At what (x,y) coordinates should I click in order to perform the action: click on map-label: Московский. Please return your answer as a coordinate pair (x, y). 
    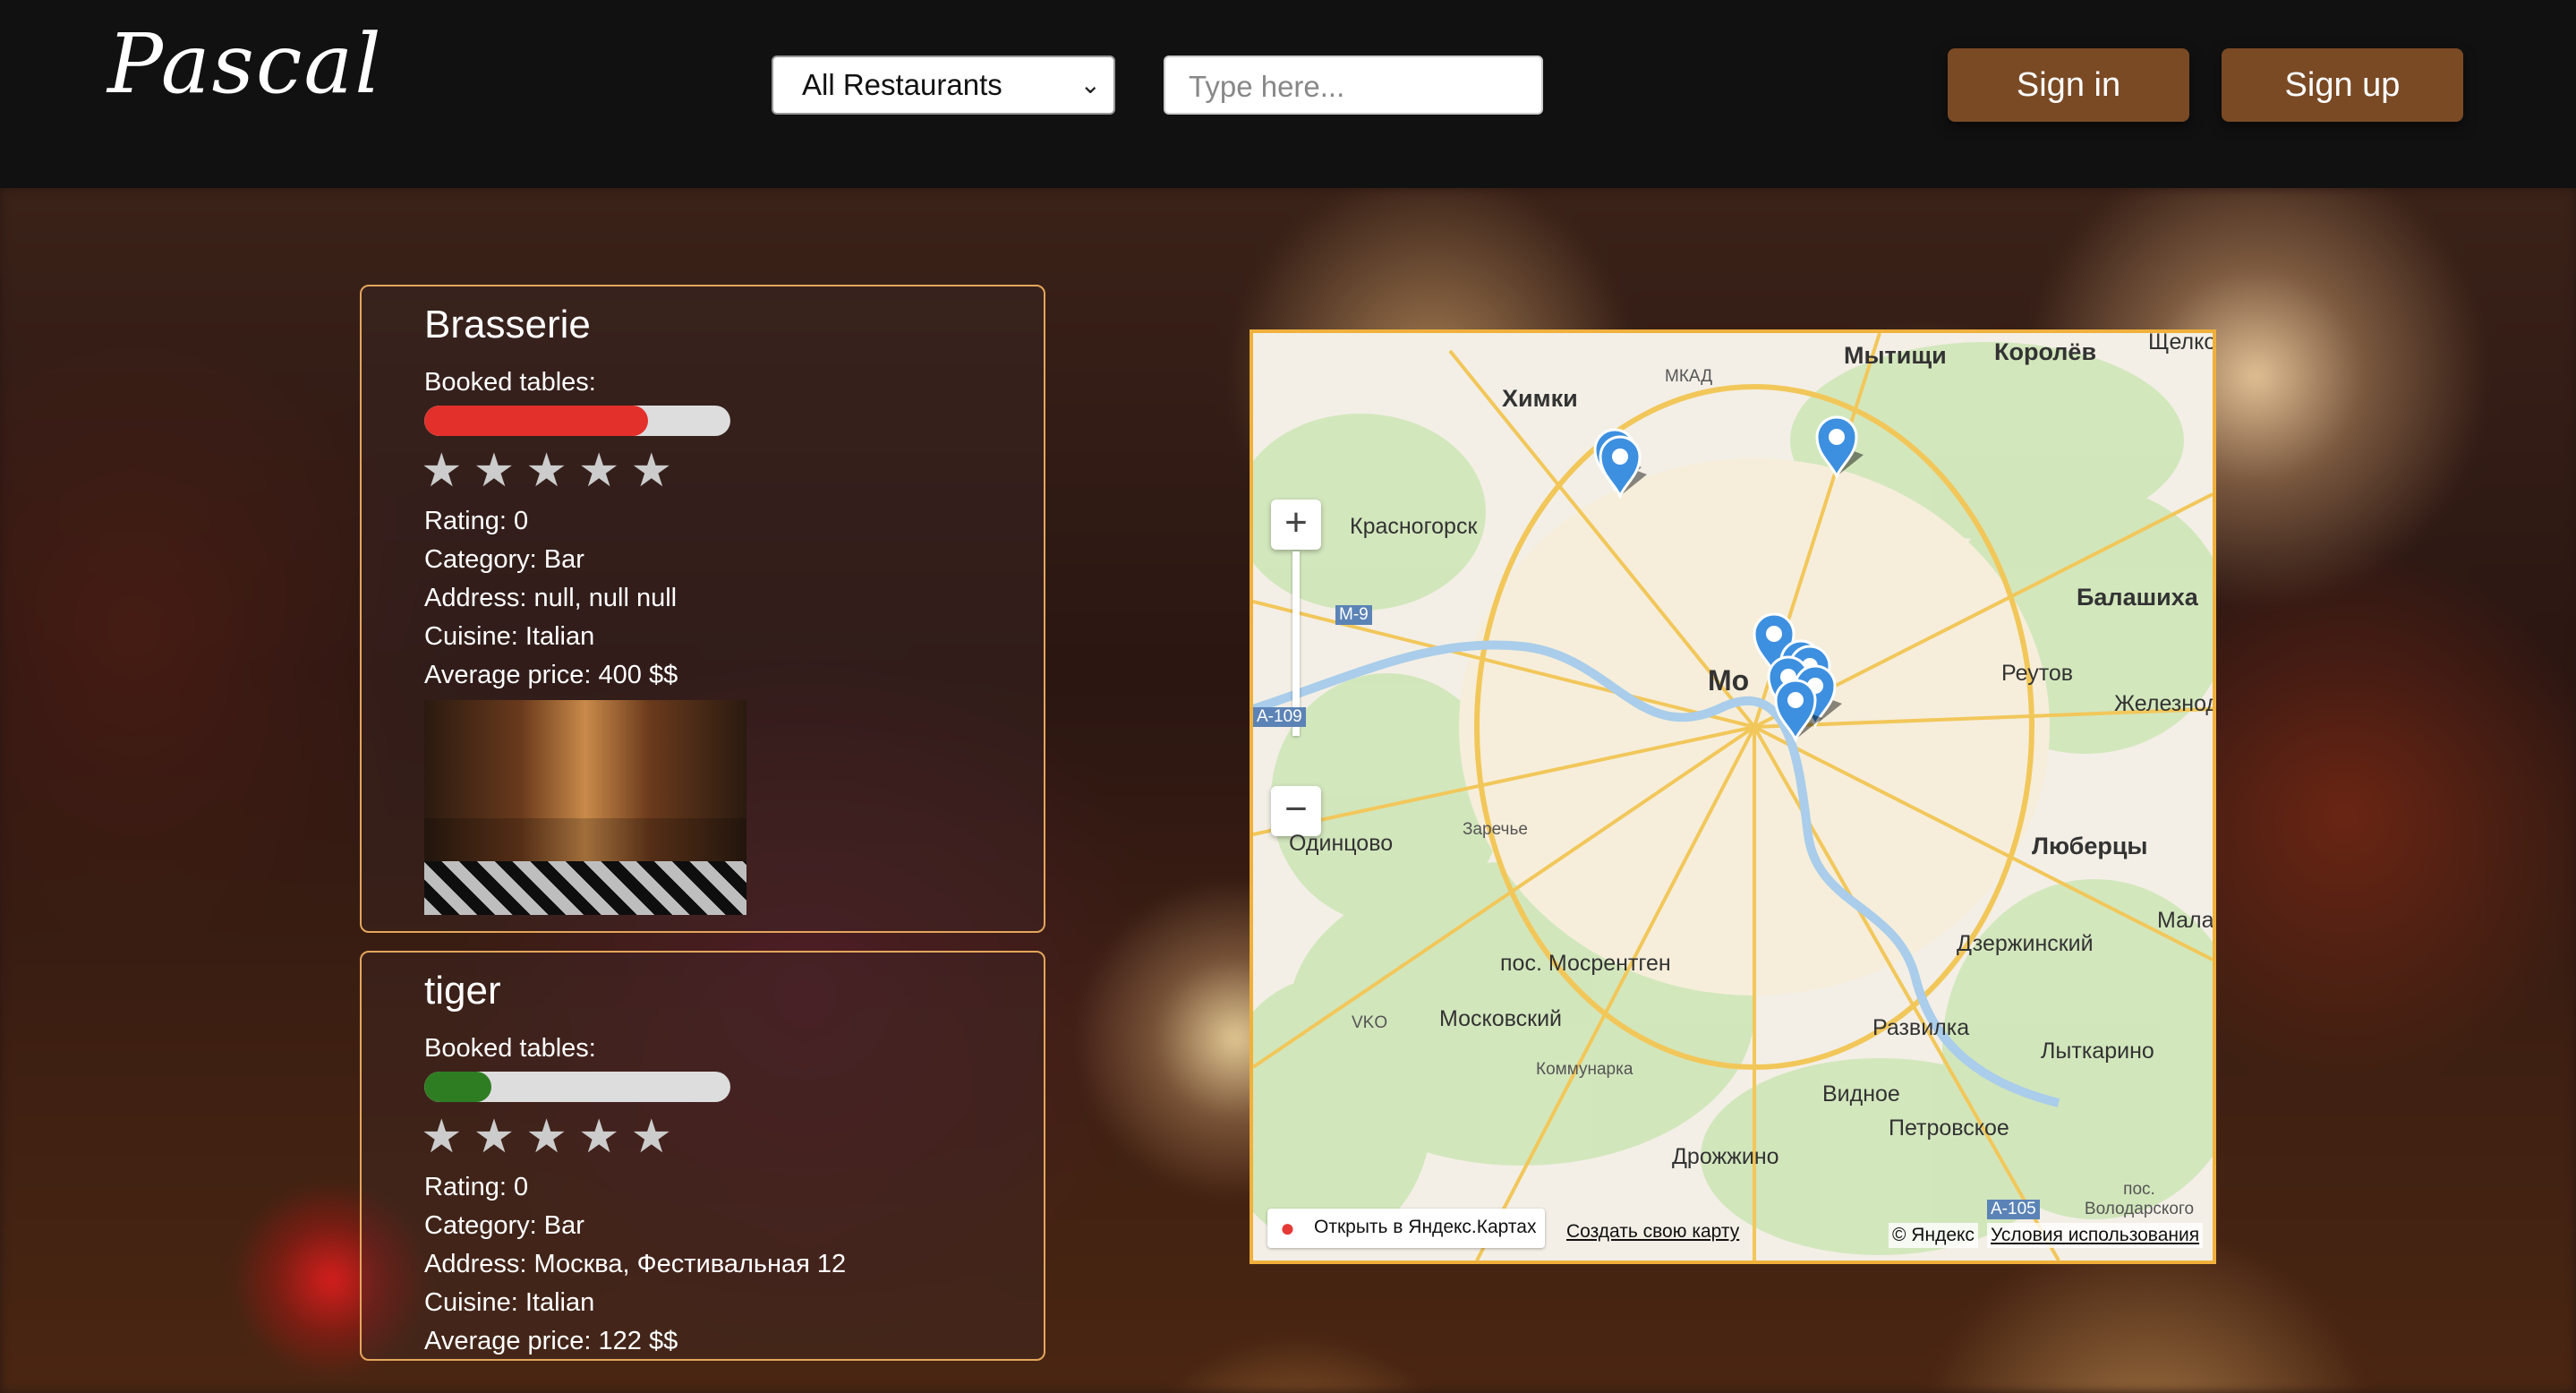
    Looking at the image, I should click on (1500, 1019).